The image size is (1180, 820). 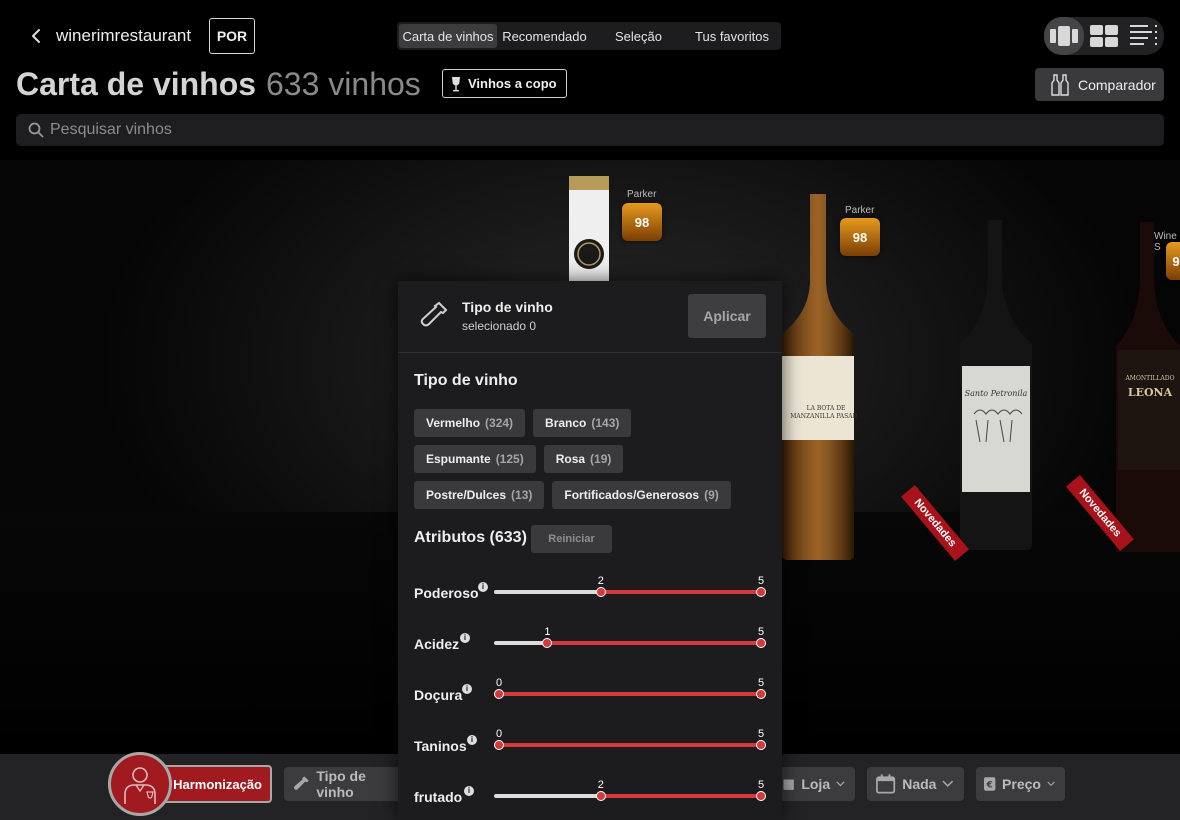 I want to click on chip-label: Fortificados/Generosos, so click(x=632, y=495).